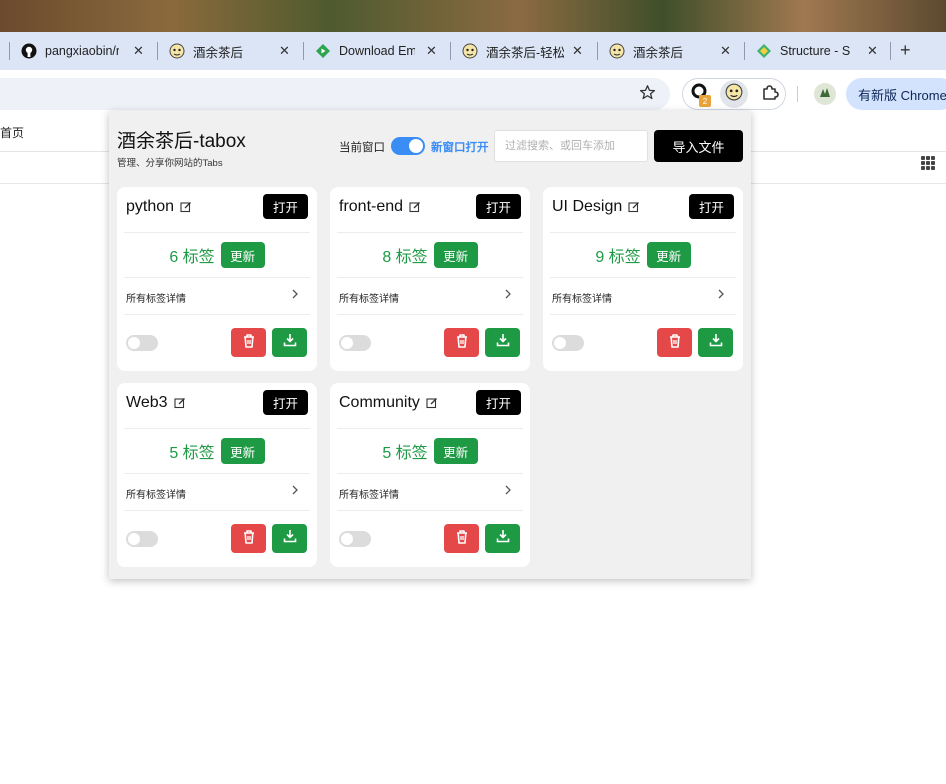 Image resolution: width=946 pixels, height=784 pixels. Describe the element at coordinates (430, 475) in the screenshot. I see `group-card-community: Community 打开 5 标签 更新 所有标签详情` at that location.